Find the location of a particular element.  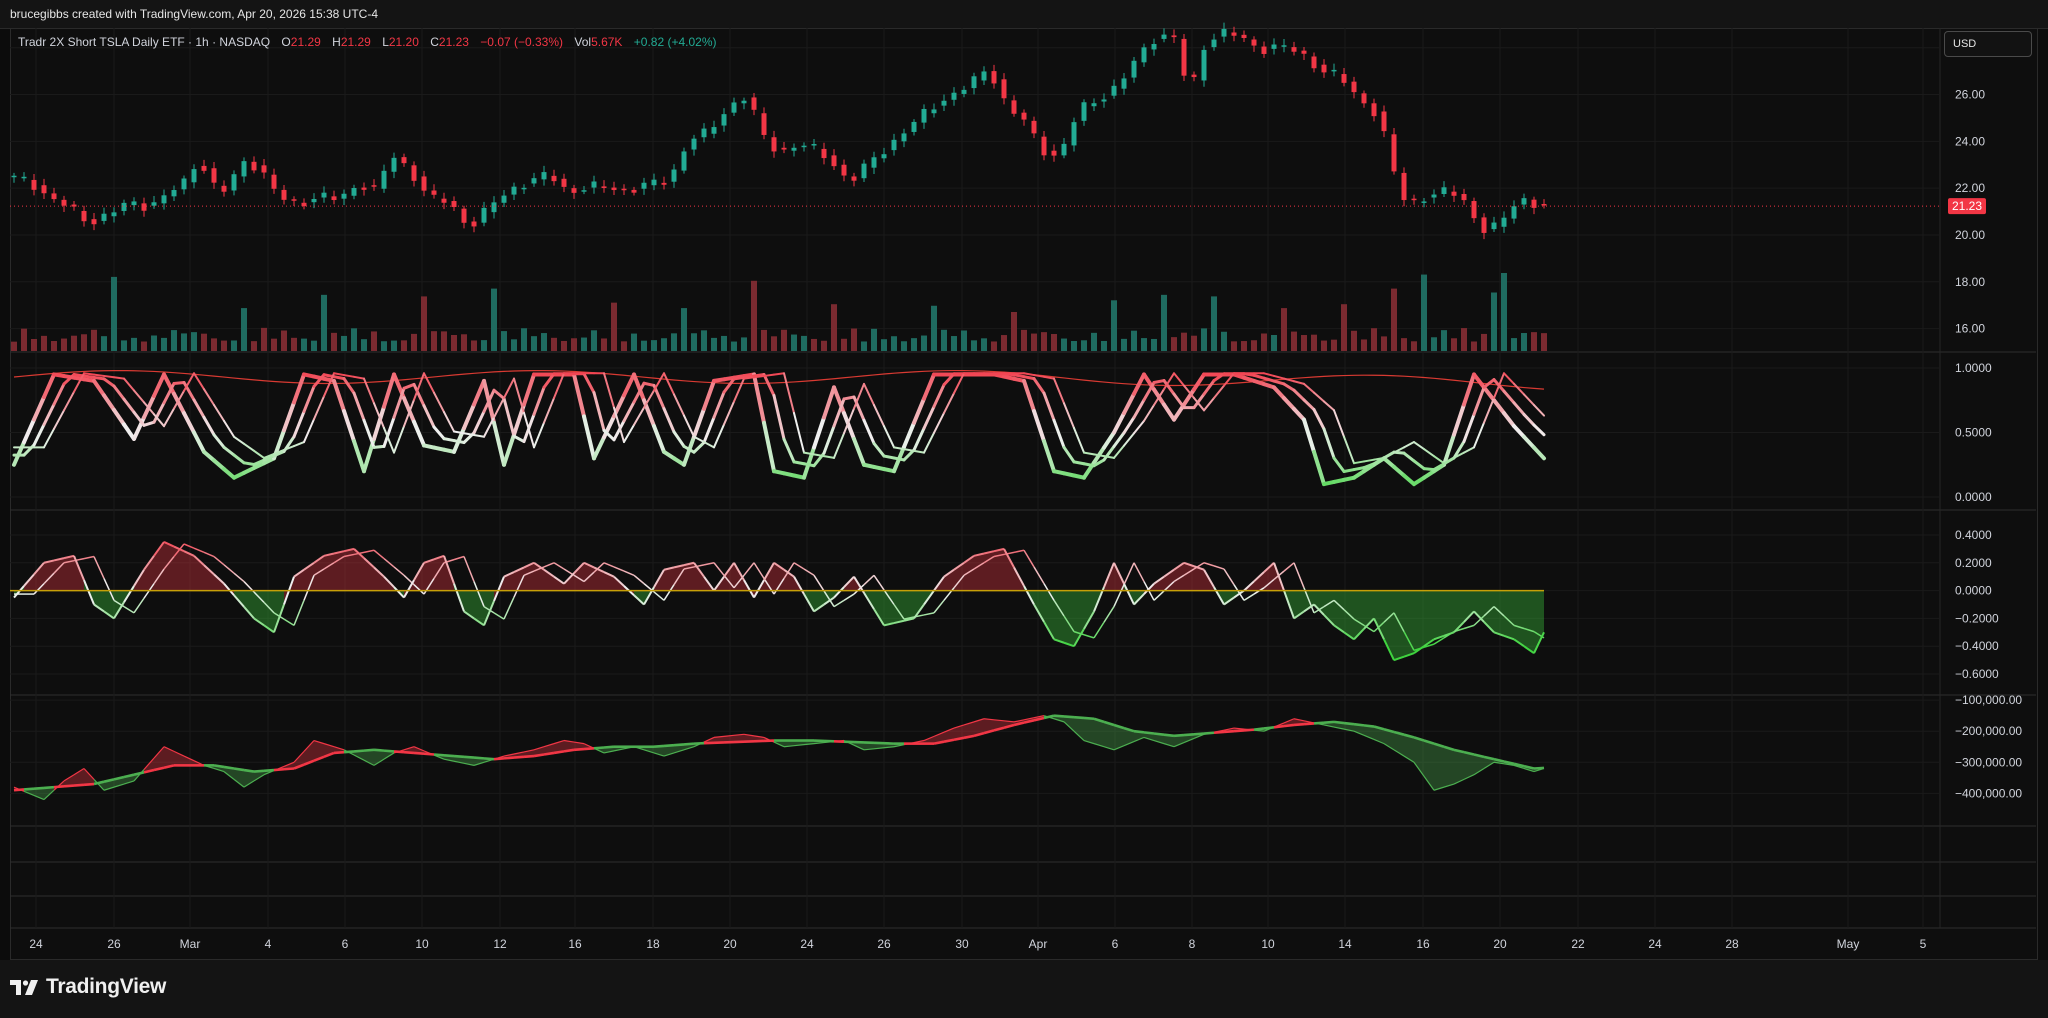

vb-area-fill is located at coordinates (1449, 767).